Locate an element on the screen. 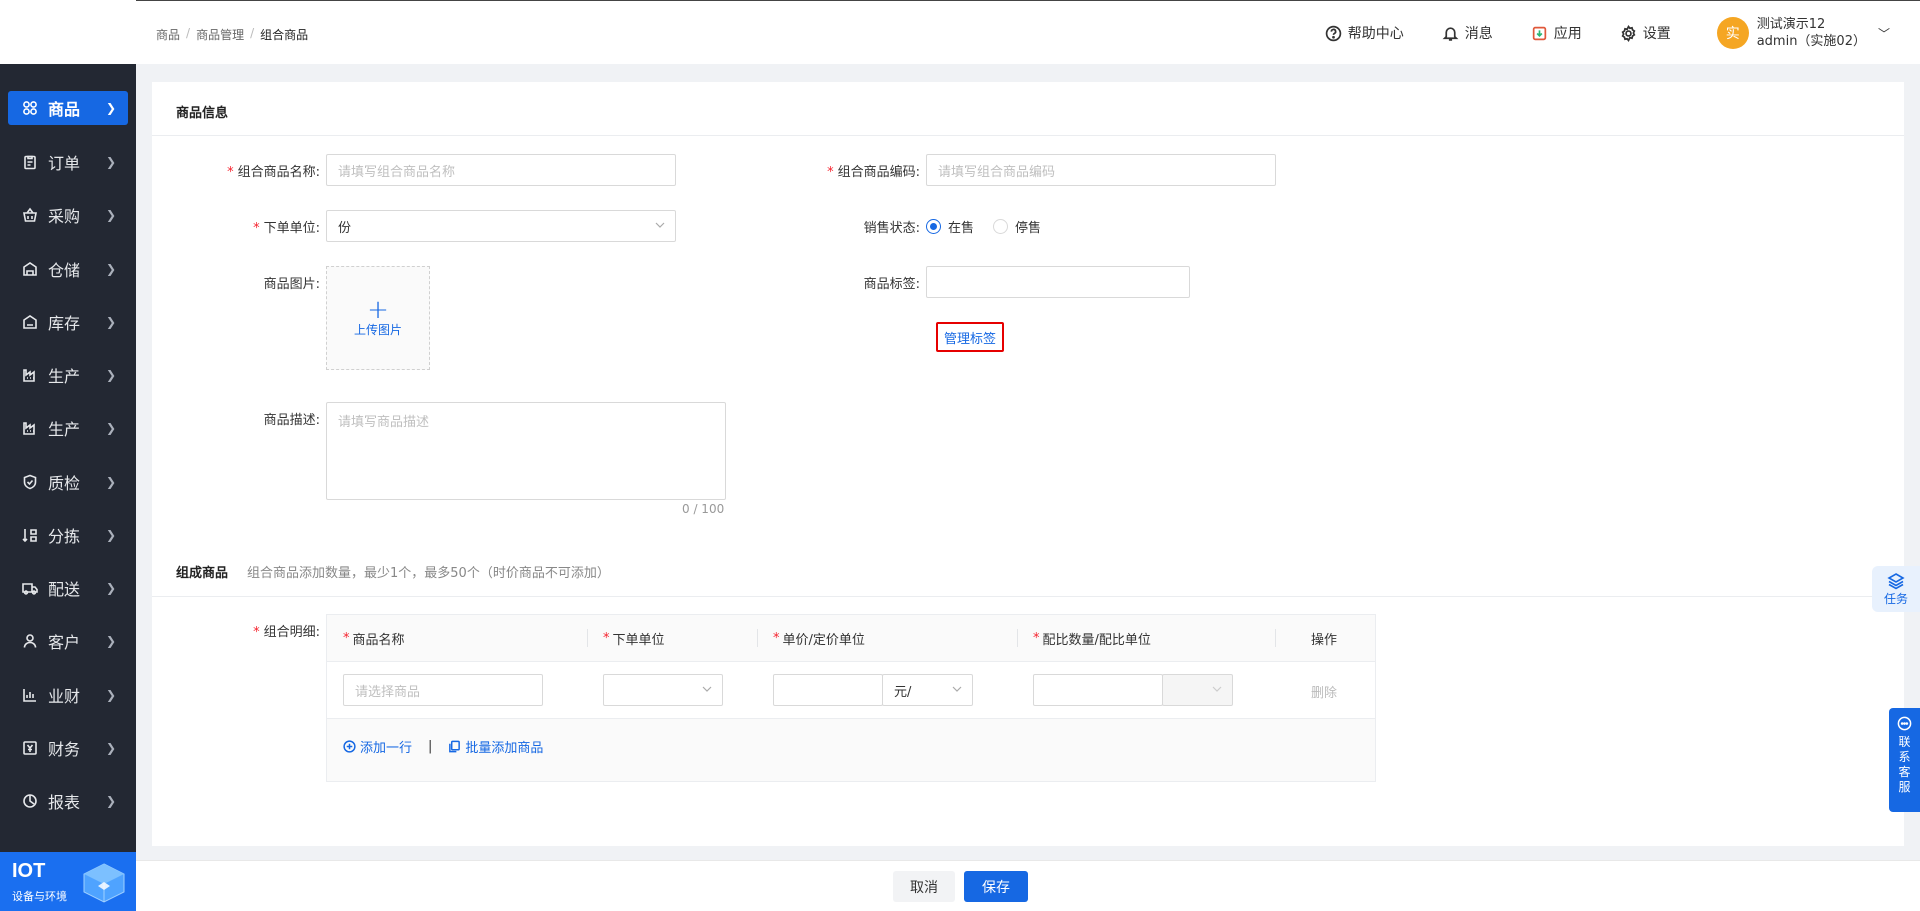  desc-label: 商品描述: is located at coordinates (291, 420).